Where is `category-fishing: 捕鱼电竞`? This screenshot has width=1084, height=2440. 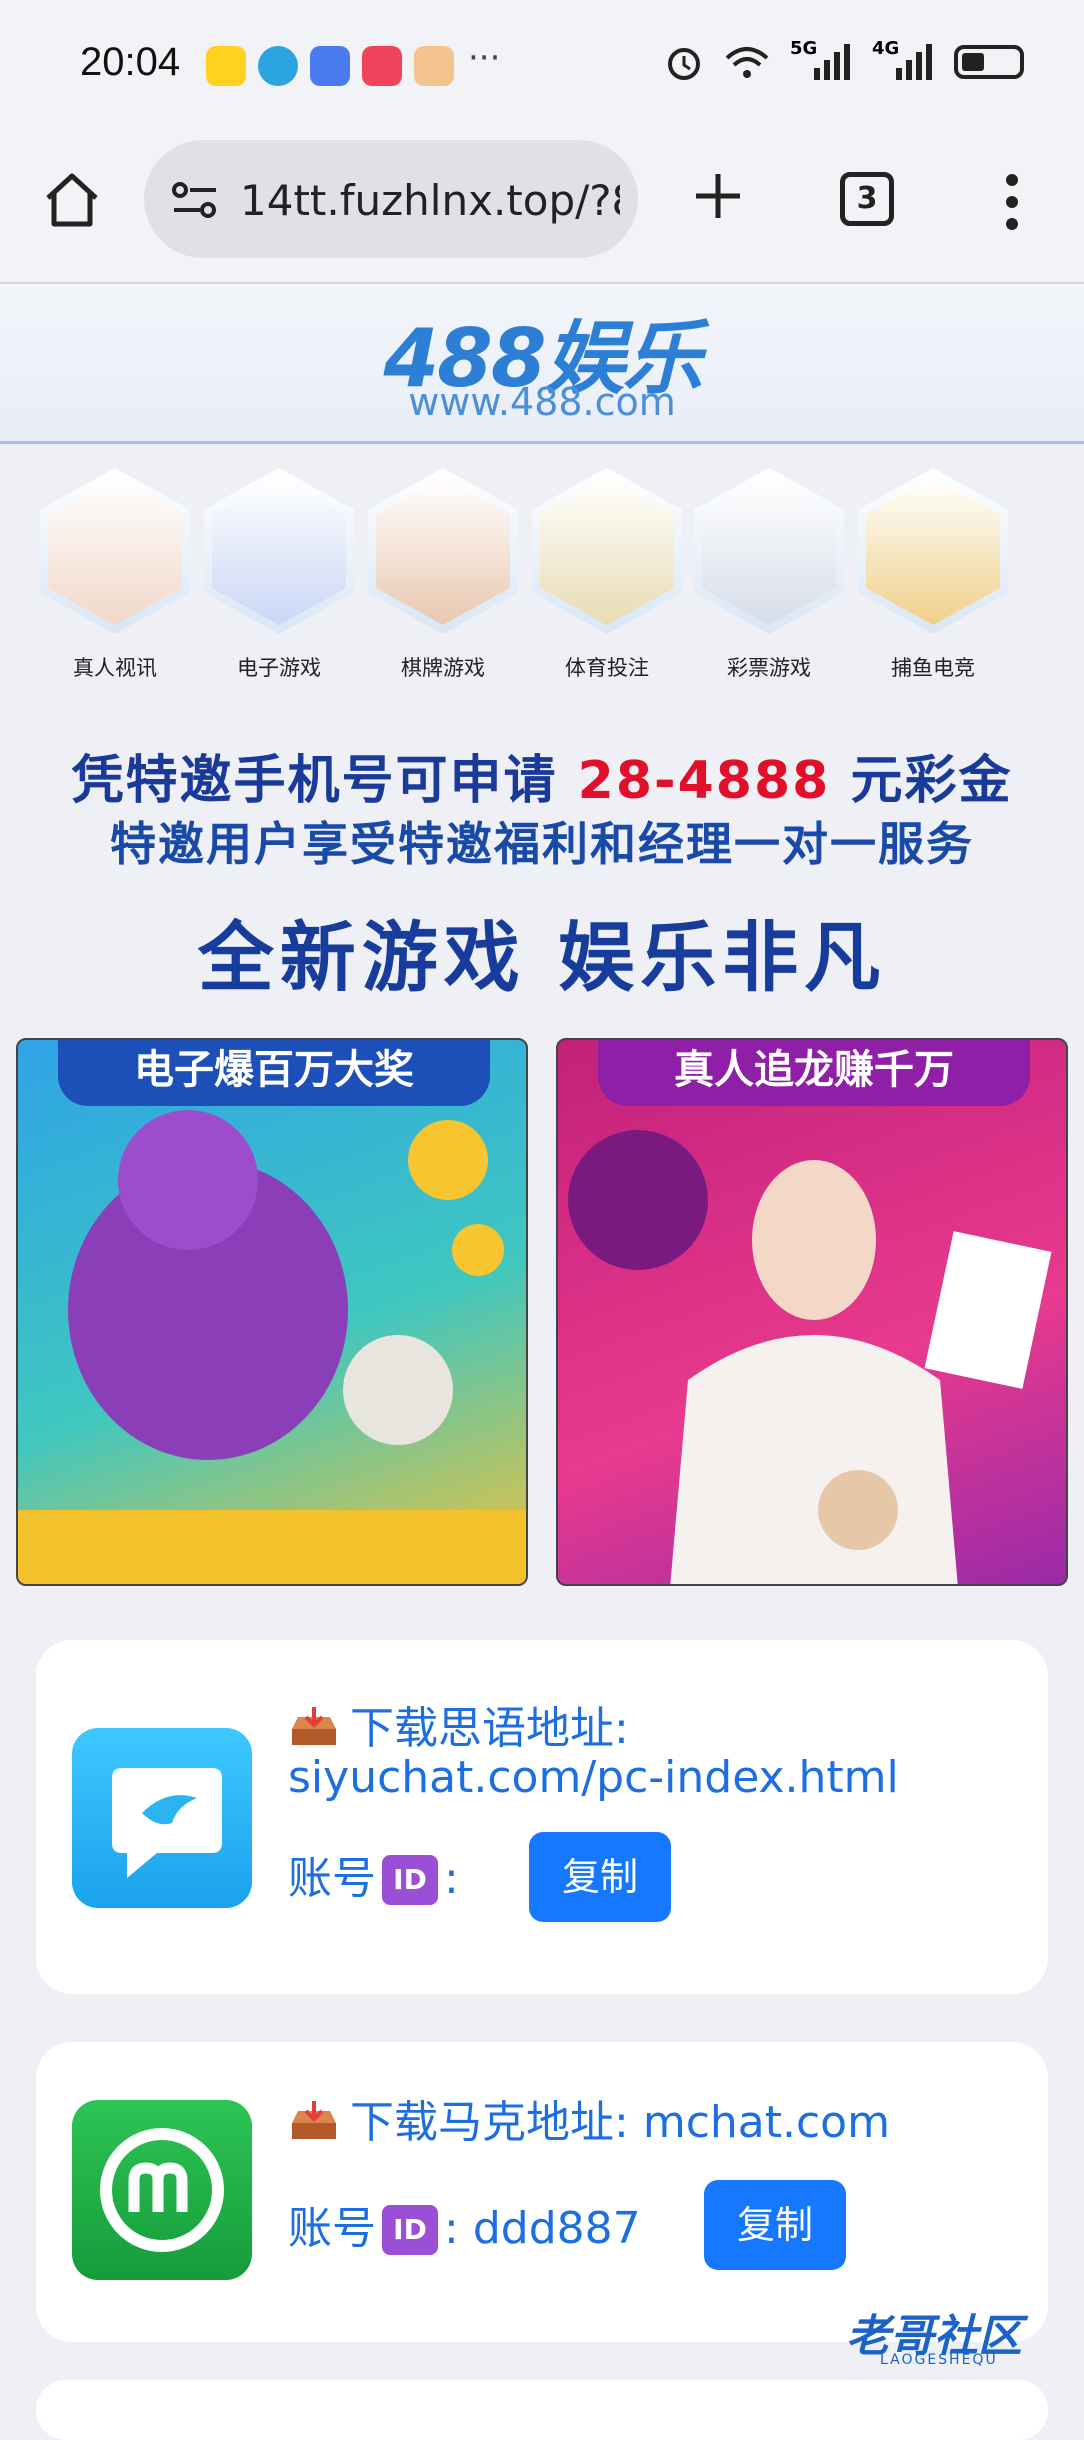
category-fishing: 捕鱼电竞 is located at coordinates (933, 575).